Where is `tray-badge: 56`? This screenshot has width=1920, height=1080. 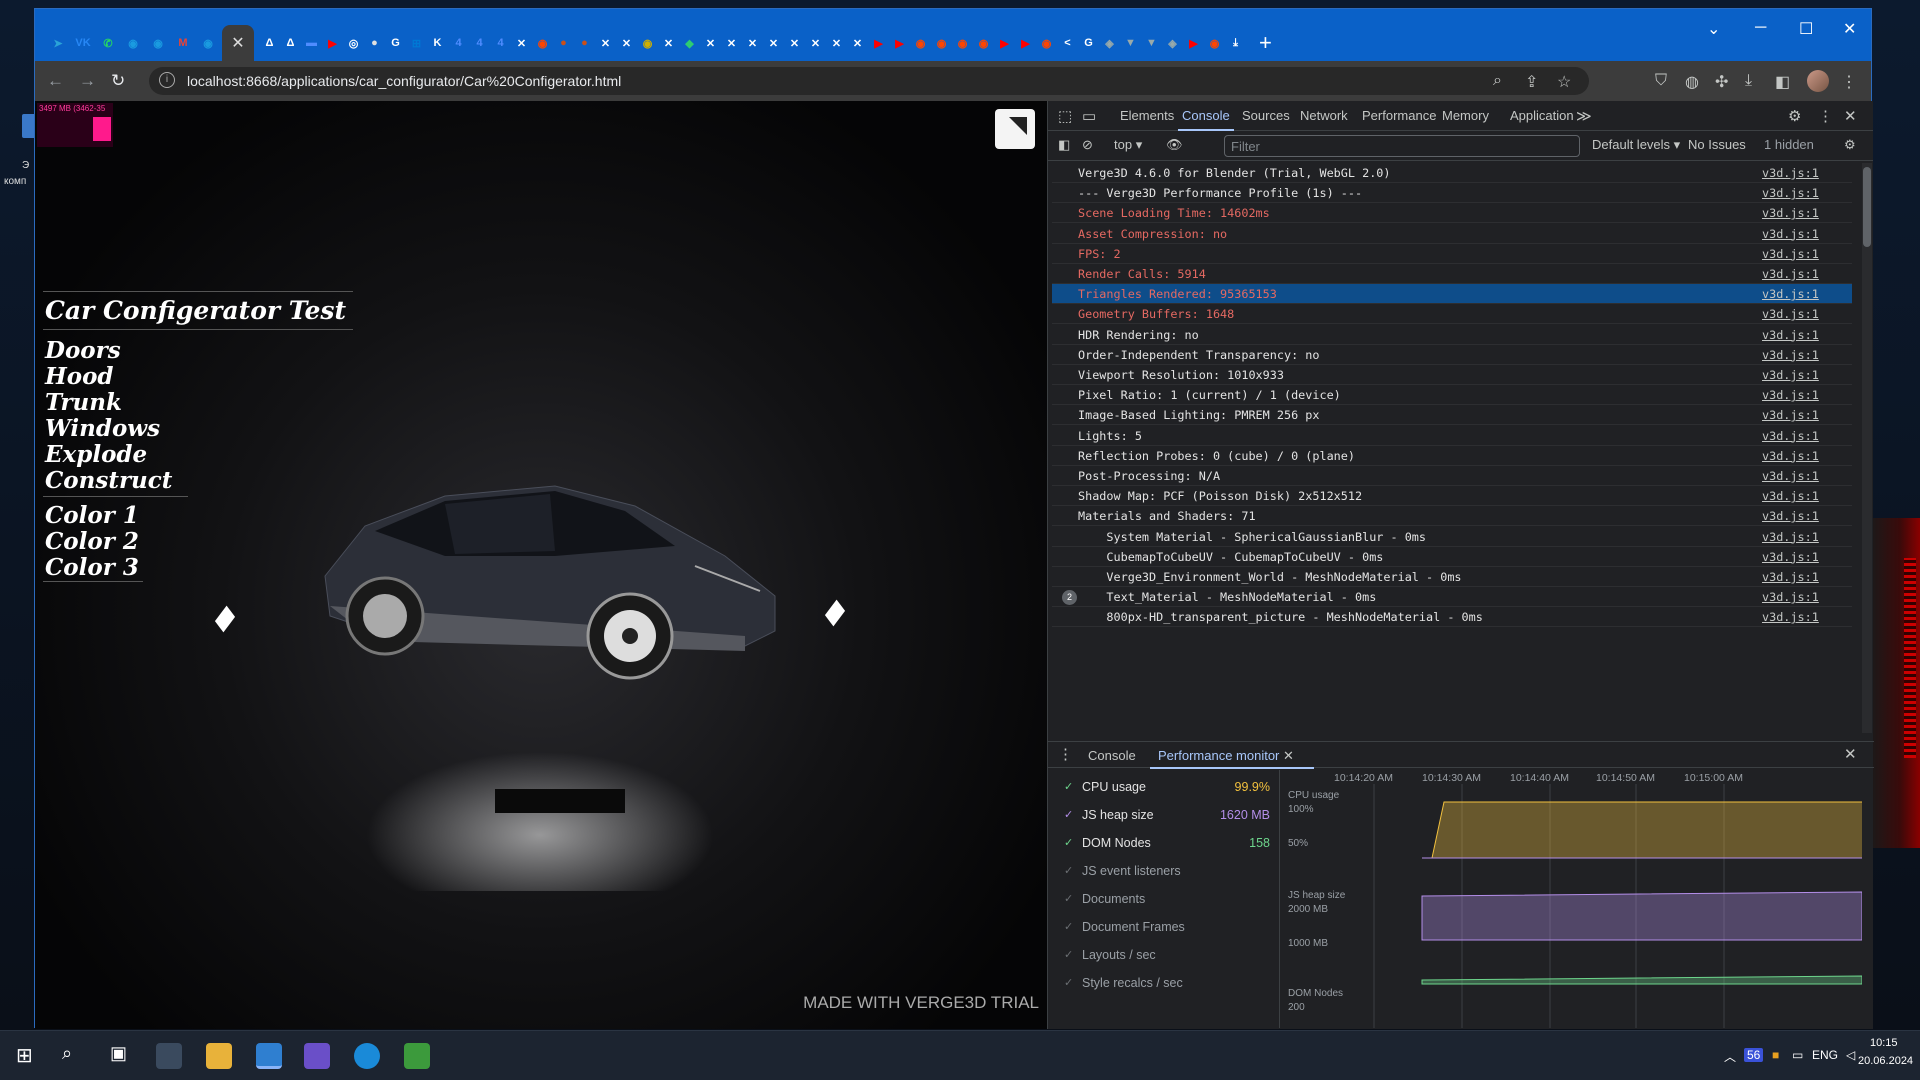 tray-badge: 56 is located at coordinates (1754, 1055).